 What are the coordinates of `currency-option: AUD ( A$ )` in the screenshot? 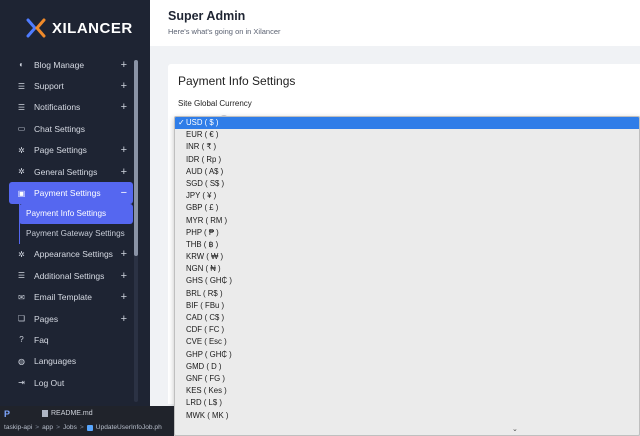 It's located at (407, 172).